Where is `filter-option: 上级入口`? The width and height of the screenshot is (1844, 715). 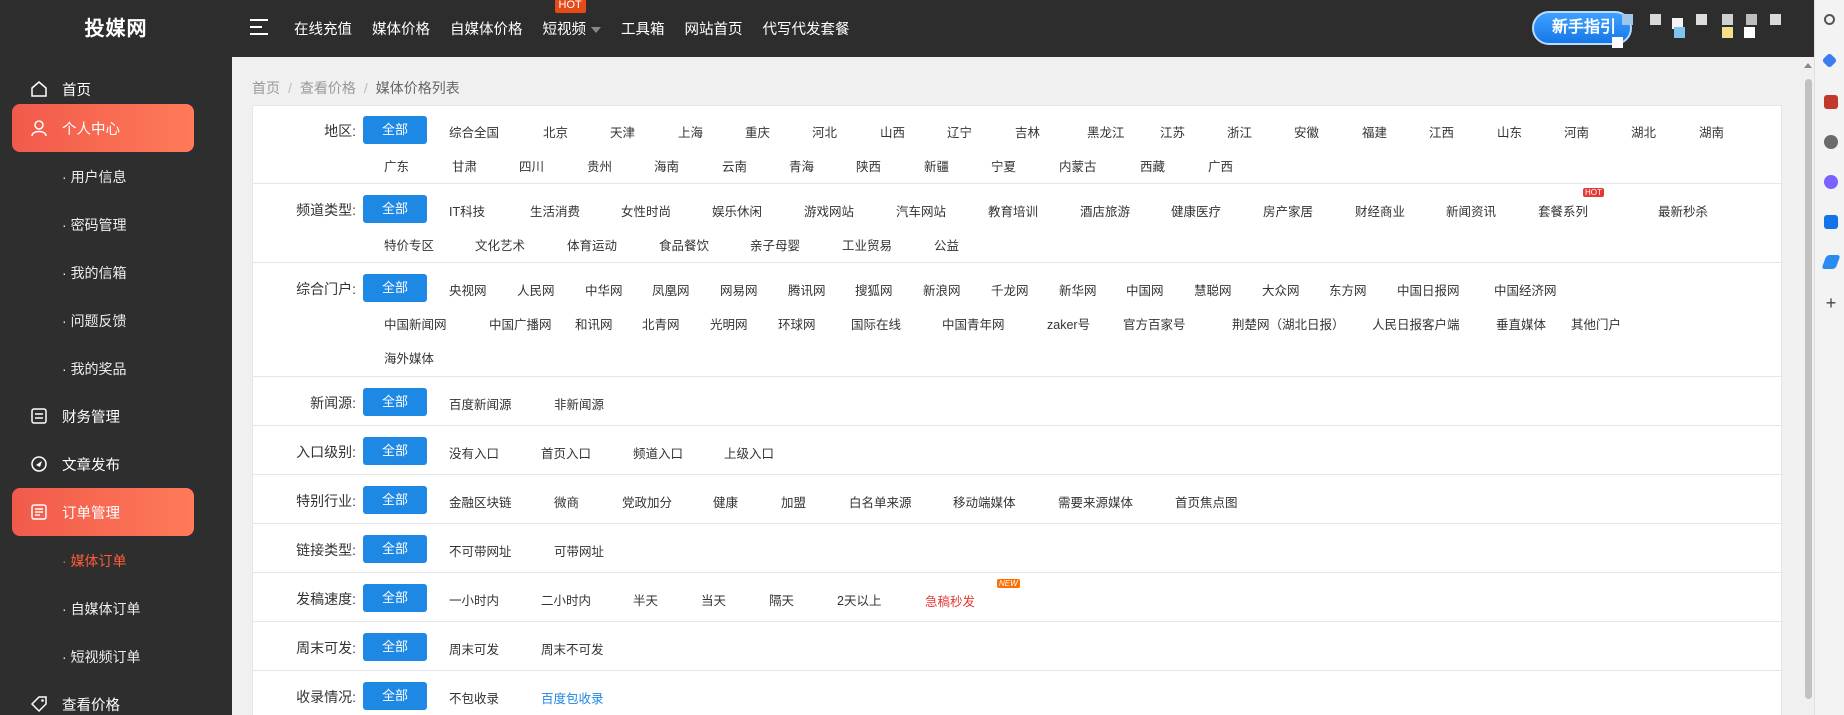
filter-option: 上级入口 is located at coordinates (749, 452).